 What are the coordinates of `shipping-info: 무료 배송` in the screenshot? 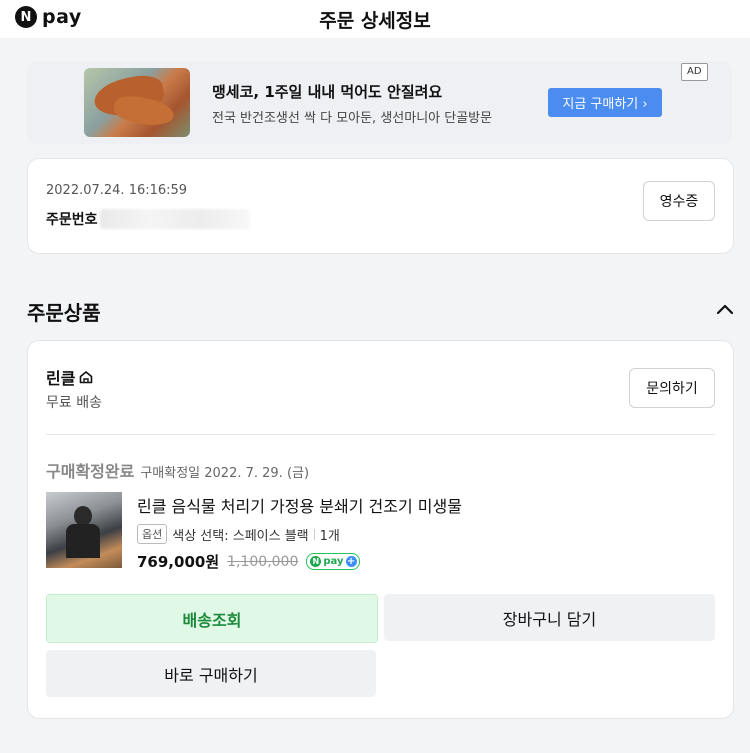 It's located at (74, 403).